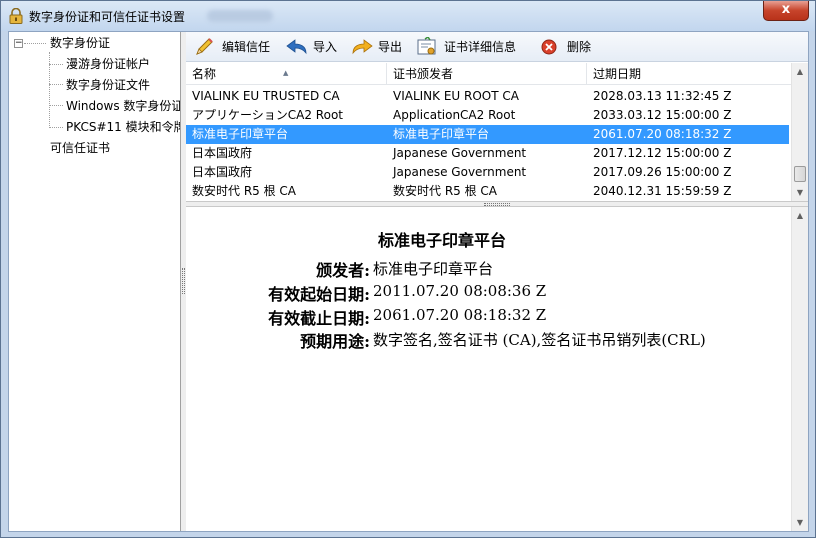 This screenshot has height=538, width=816. I want to click on cell-name: 标准电子印章平台, so click(240, 134).